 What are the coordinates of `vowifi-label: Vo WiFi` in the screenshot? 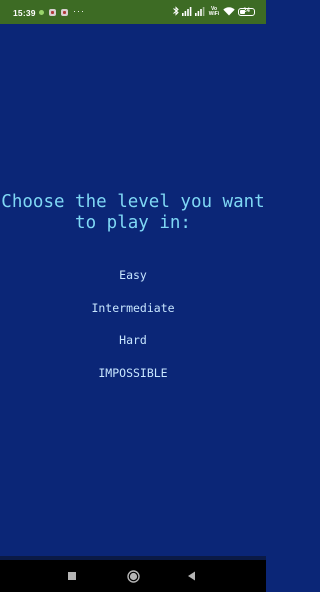 It's located at (214, 11).